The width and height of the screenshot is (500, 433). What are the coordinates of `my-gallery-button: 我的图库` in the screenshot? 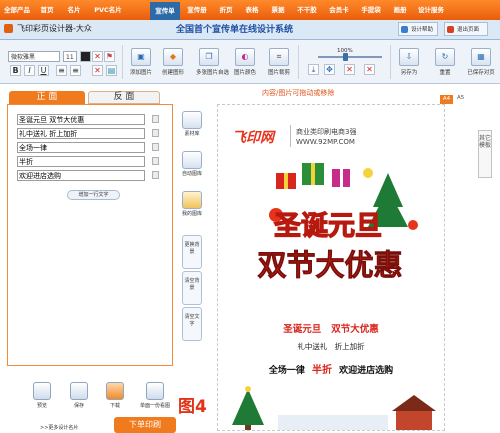 It's located at (192, 204).